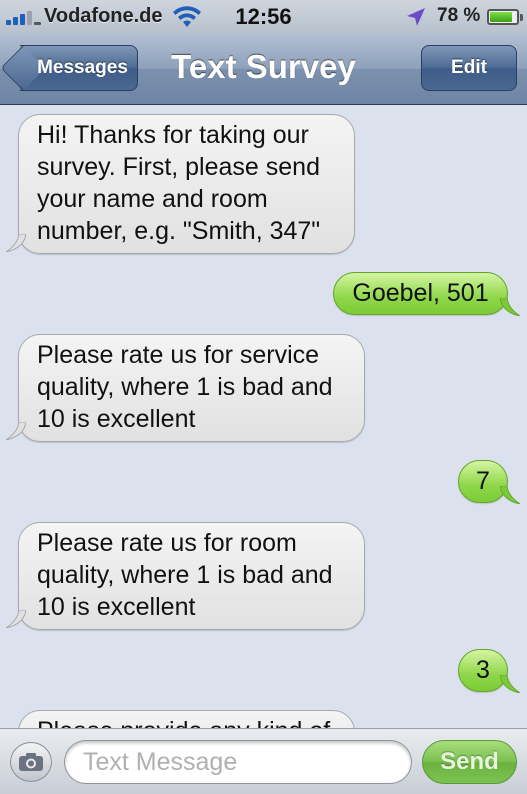  I want to click on location-arrow-icon, so click(416, 17).